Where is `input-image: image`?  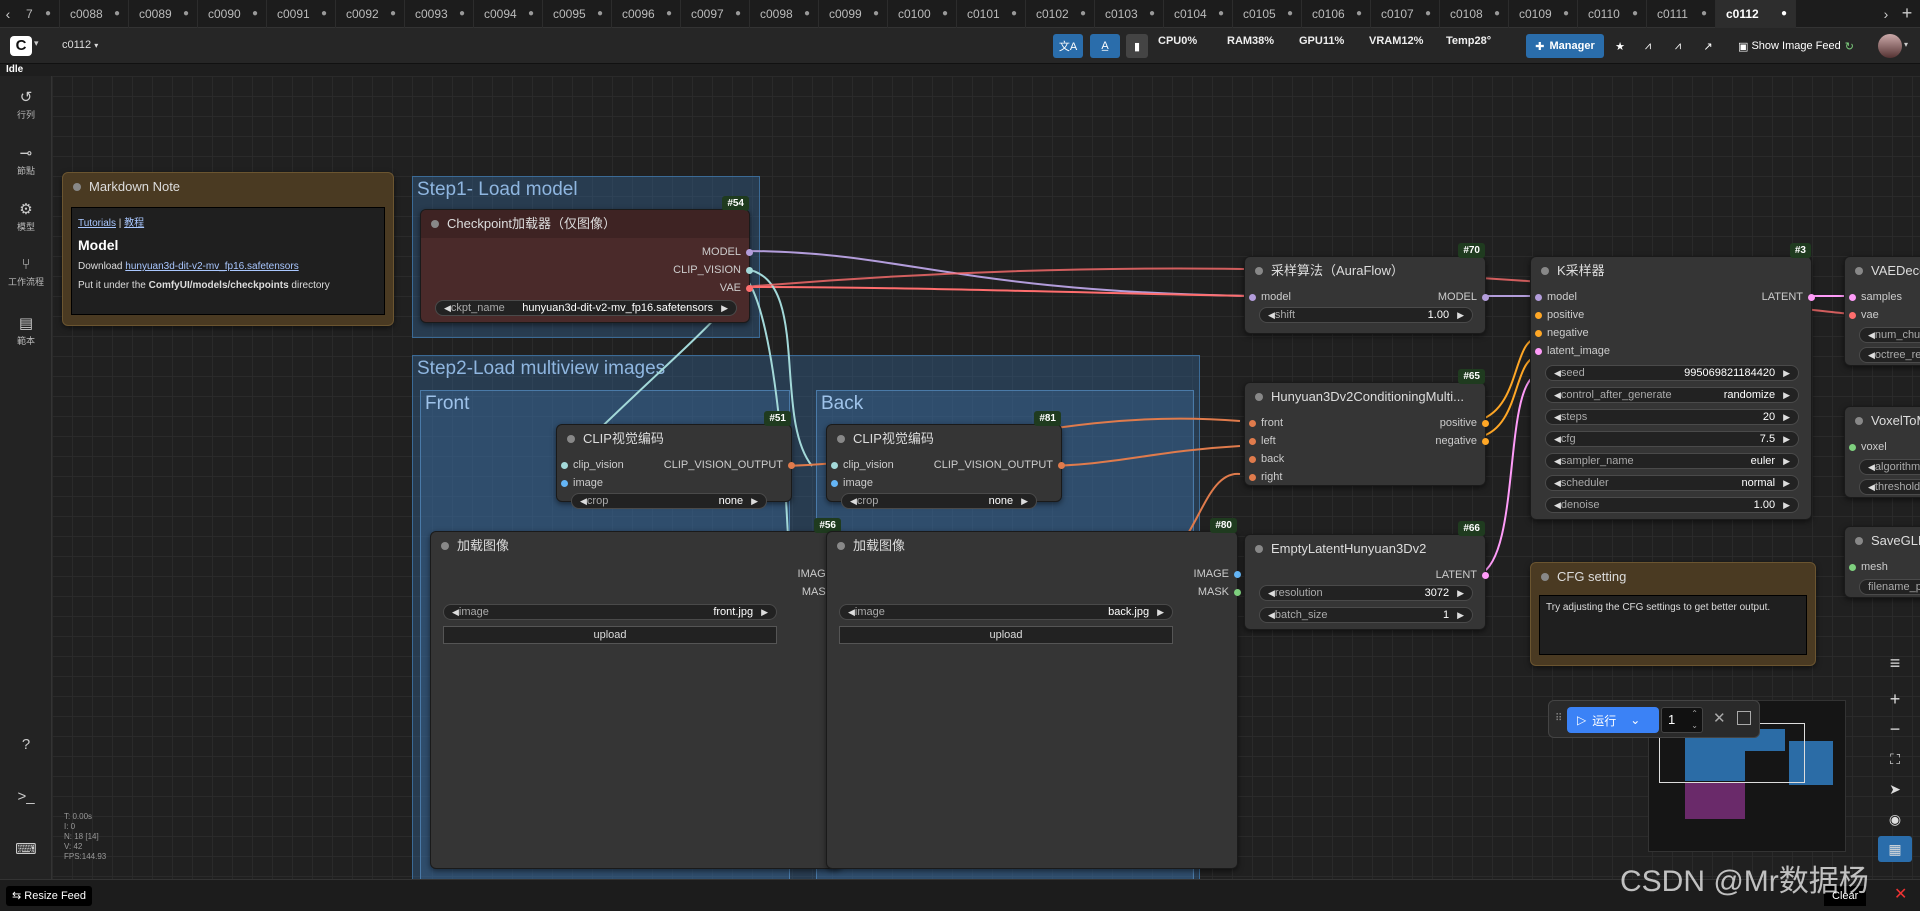 input-image: image is located at coordinates (582, 483).